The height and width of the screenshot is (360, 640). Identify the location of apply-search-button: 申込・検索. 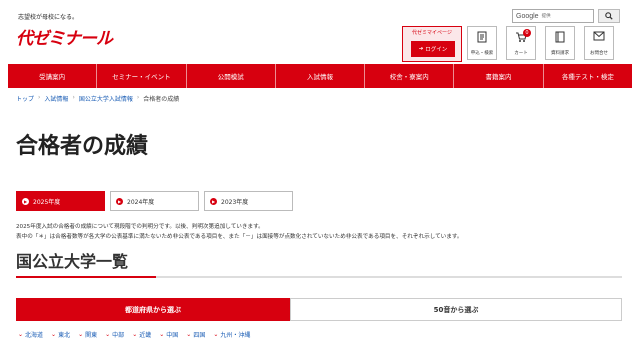
(482, 43).